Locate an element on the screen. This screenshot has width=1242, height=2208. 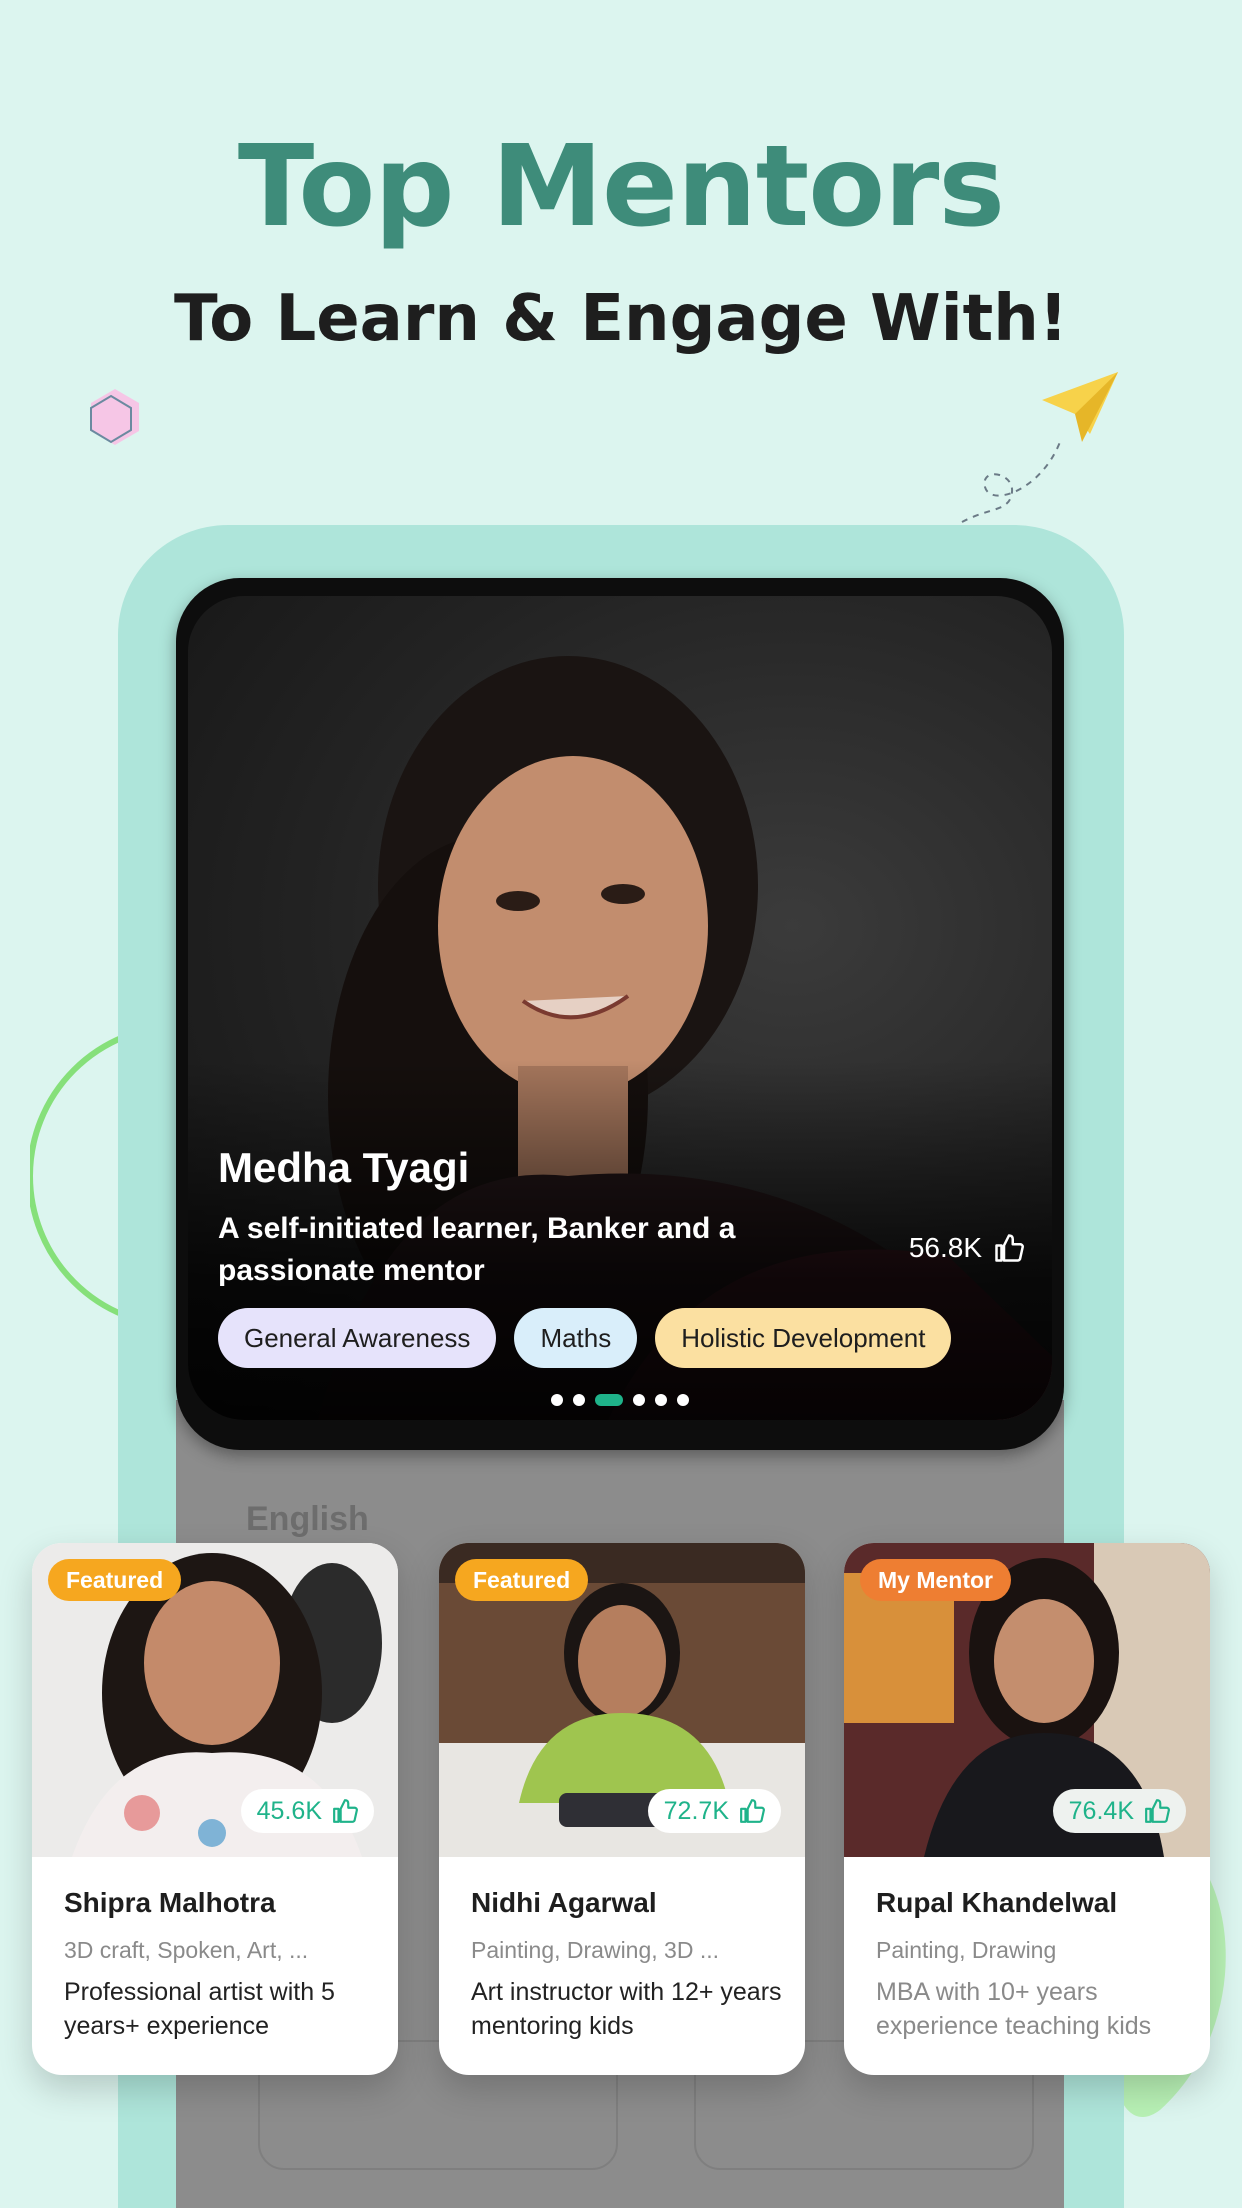
chip-holistic-development: Holistic Development is located at coordinates (803, 1338).